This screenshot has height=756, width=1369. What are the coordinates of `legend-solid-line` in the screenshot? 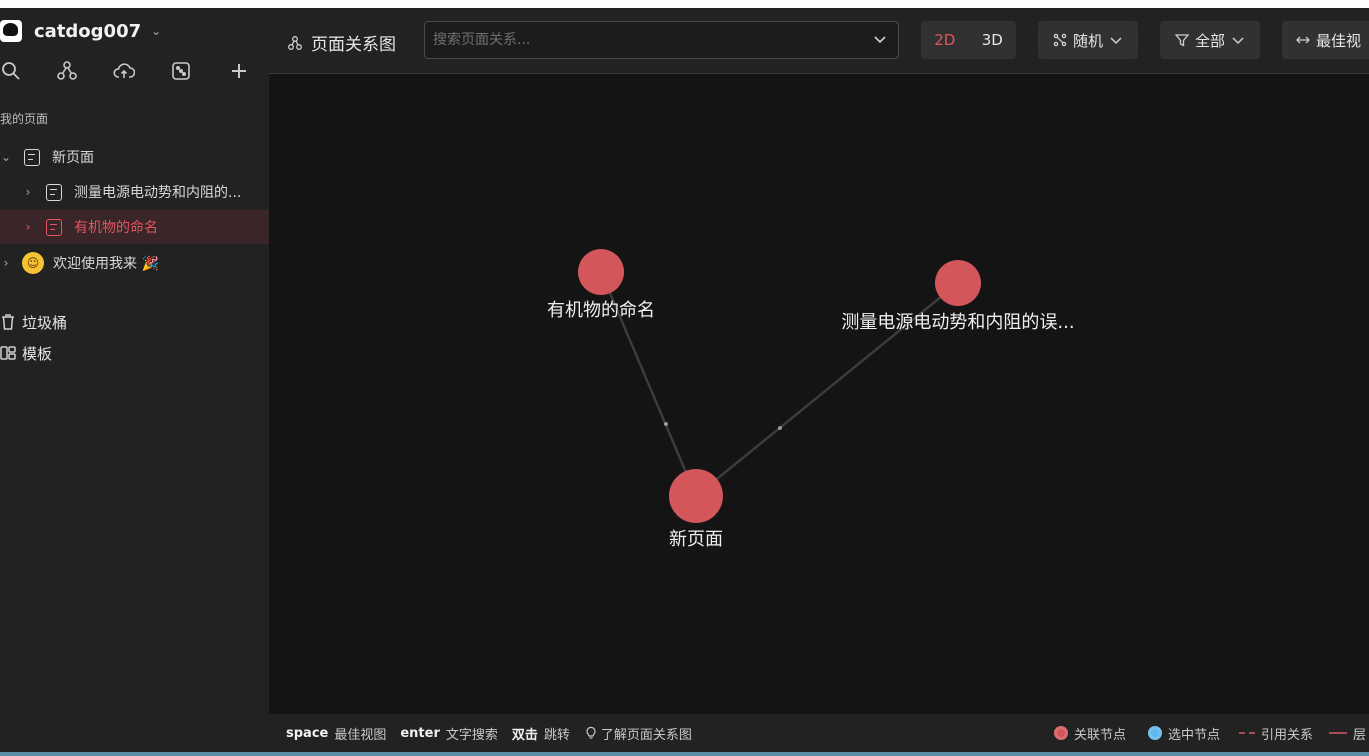 It's located at (1338, 733).